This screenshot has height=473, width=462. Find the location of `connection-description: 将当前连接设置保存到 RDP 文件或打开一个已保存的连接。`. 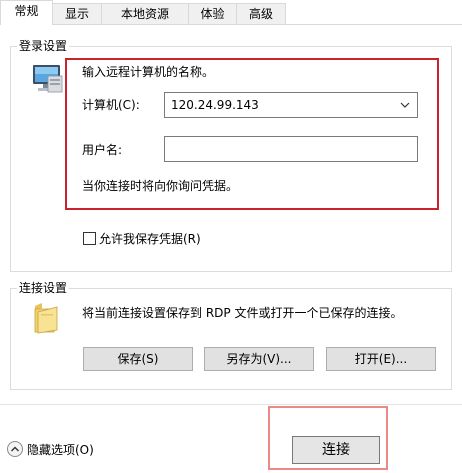

connection-description: 将当前连接设置保存到 RDP 文件或打开一个已保存的连接。 is located at coordinates (242, 313).